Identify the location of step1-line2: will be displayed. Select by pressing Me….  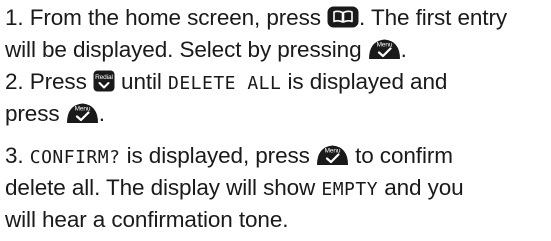
(206, 50).